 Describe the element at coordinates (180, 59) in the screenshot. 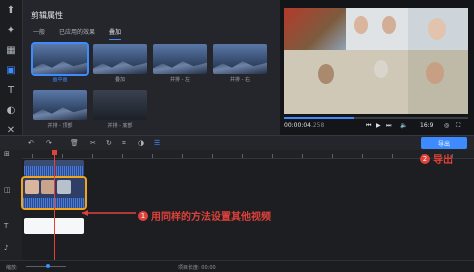

I see `preset-side-left` at that location.